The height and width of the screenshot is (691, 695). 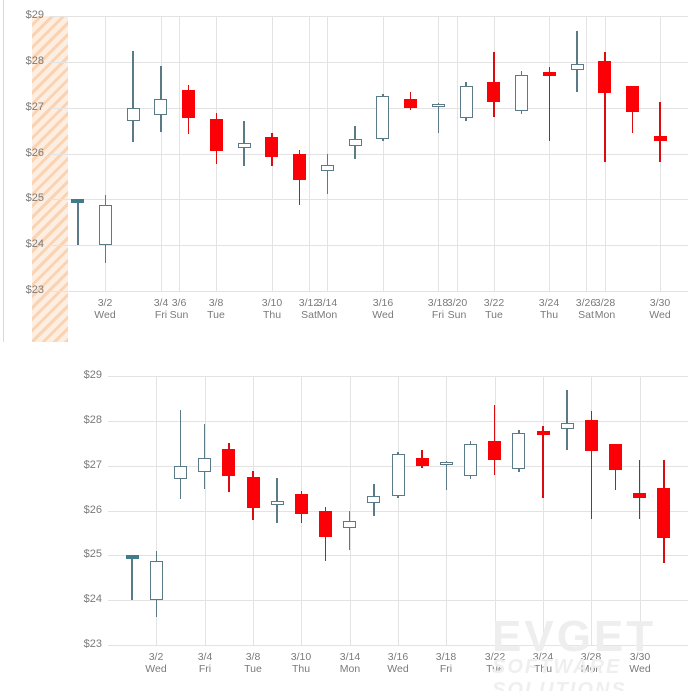 I want to click on x-axis-tick-label: 3/14 Mon, so click(x=350, y=663).